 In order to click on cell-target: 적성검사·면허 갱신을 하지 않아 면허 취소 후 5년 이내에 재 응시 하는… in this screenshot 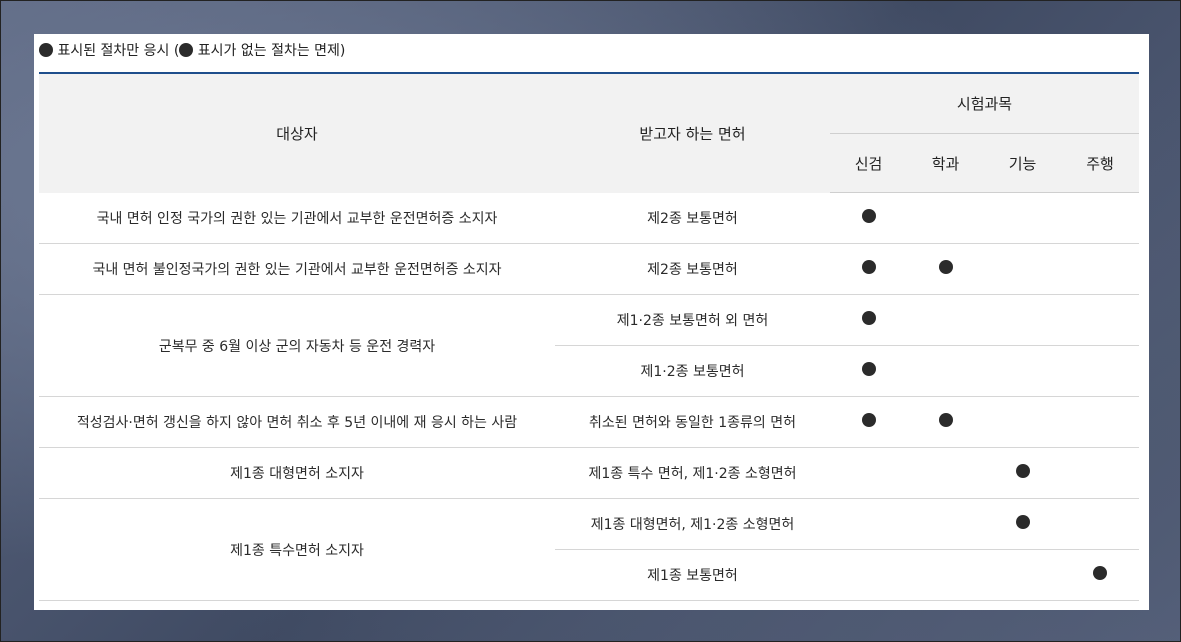, I will do `click(297, 422)`.